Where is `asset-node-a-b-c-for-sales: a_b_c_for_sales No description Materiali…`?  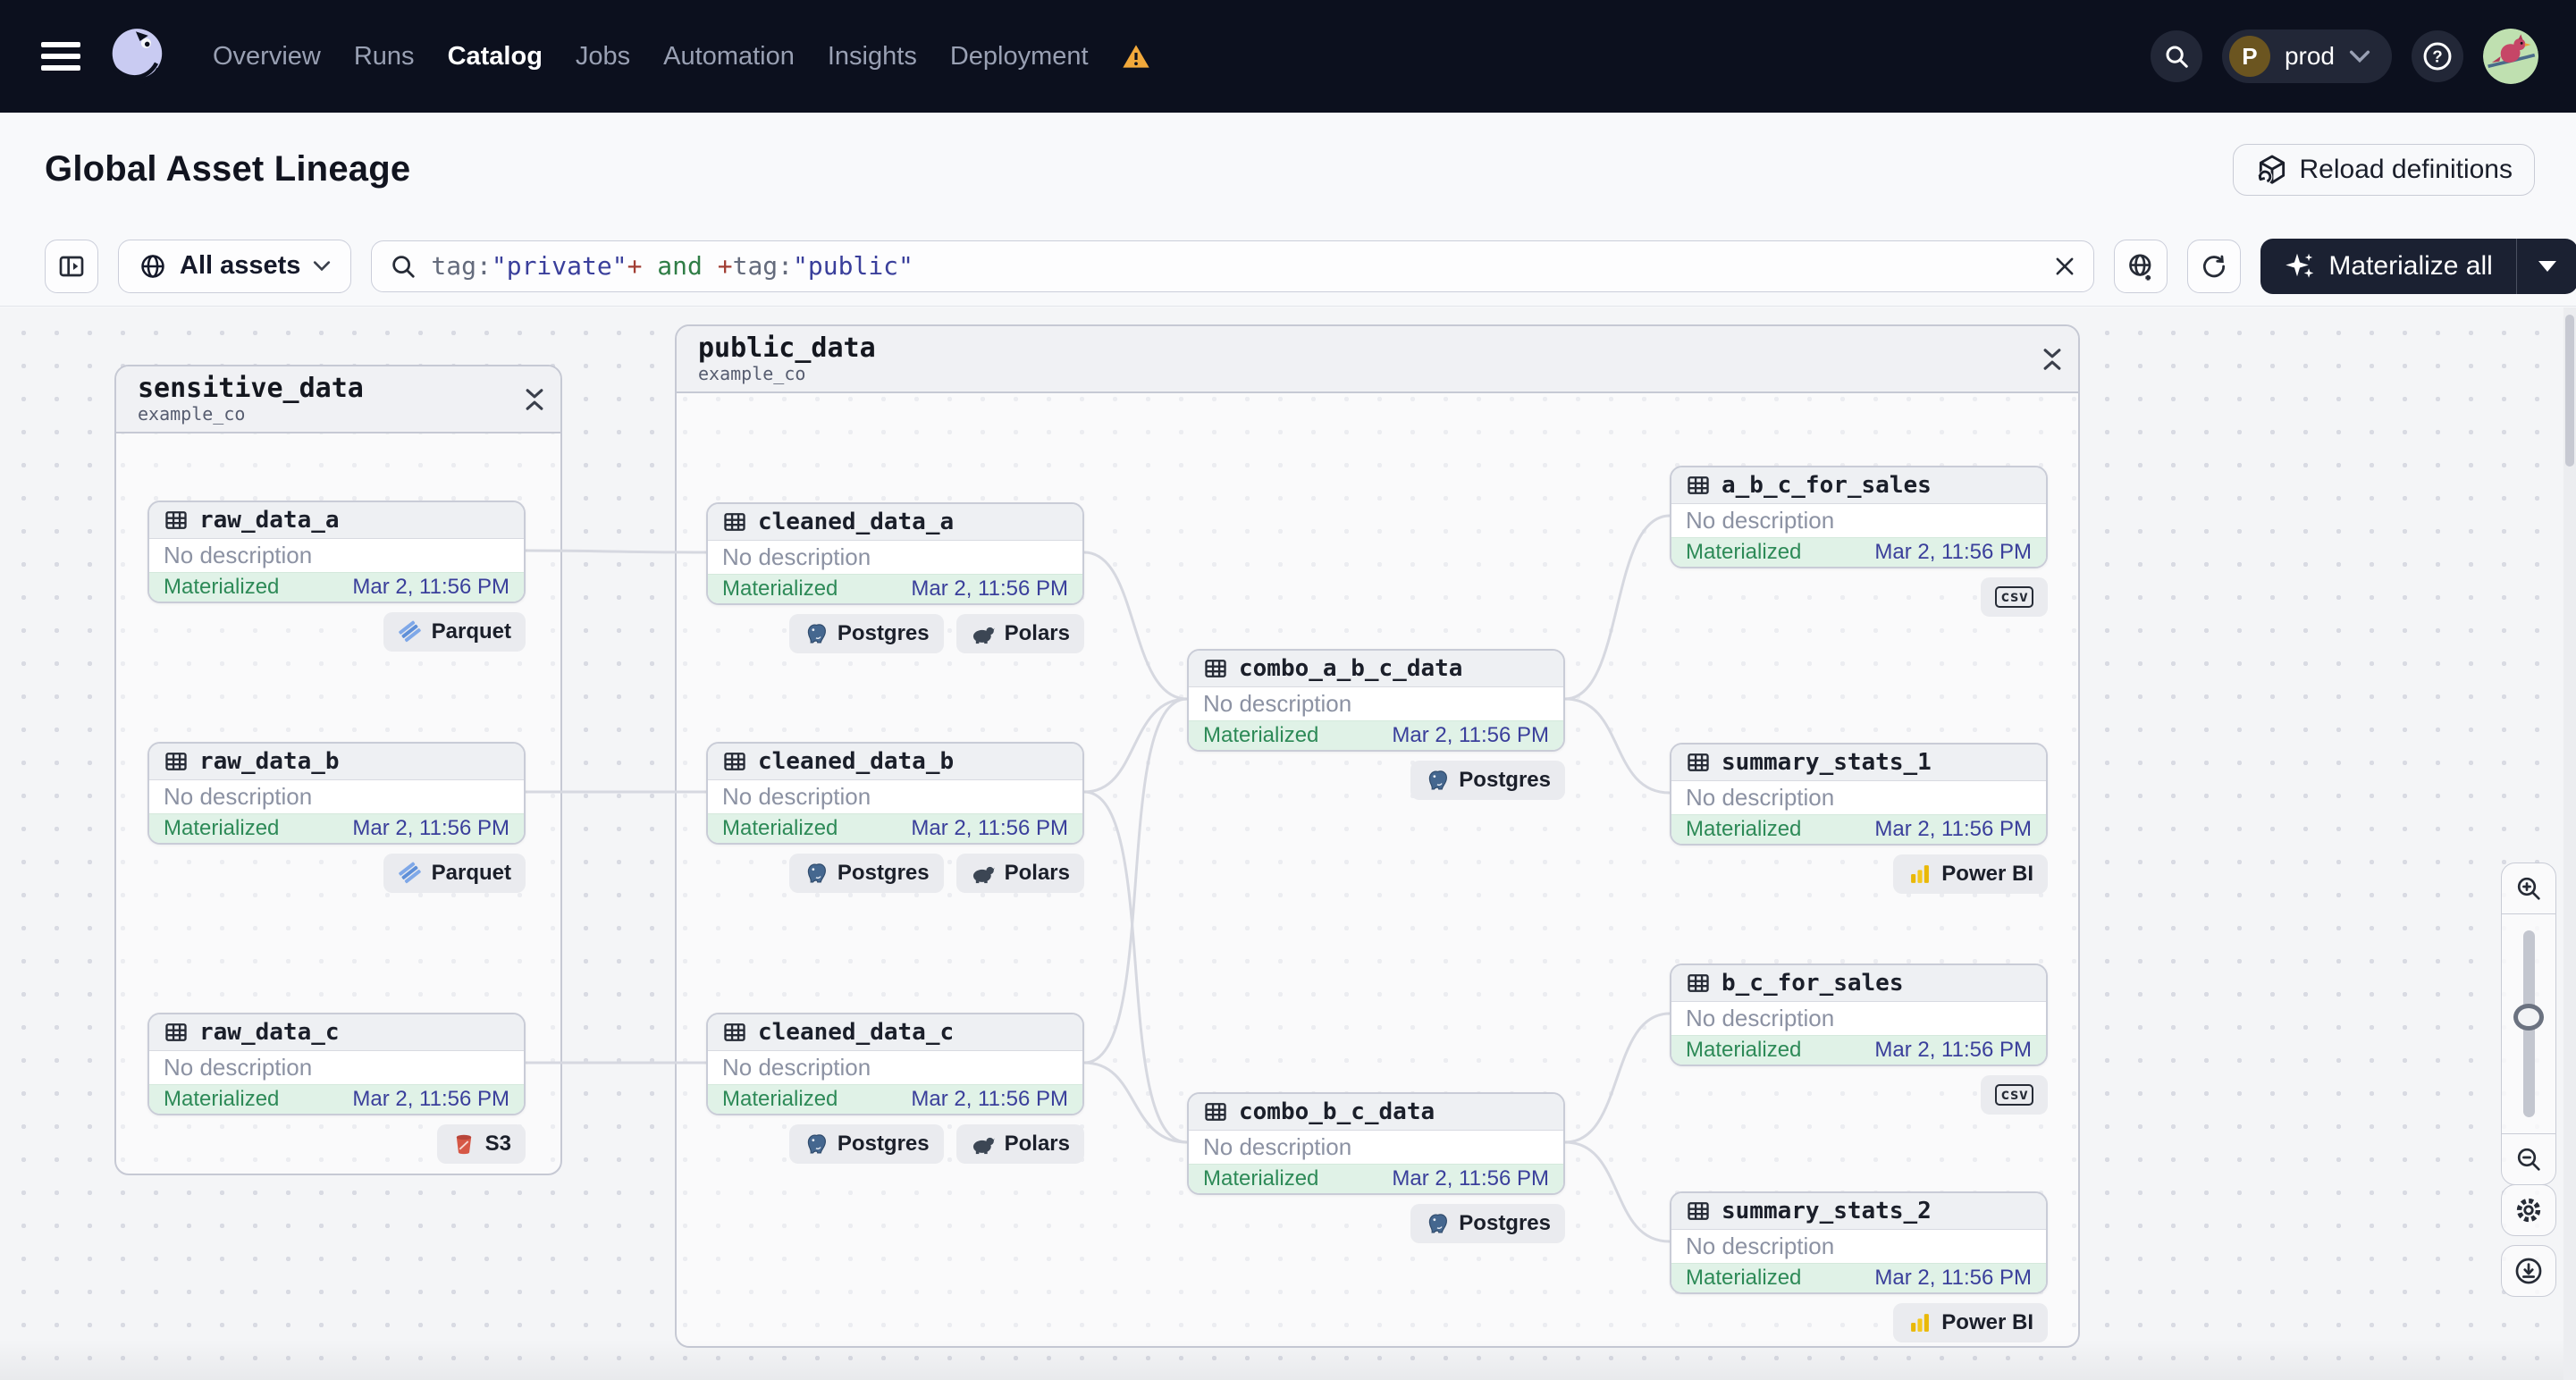 asset-node-a-b-c-for-sales: a_b_c_for_sales No description Materiali… is located at coordinates (1859, 517).